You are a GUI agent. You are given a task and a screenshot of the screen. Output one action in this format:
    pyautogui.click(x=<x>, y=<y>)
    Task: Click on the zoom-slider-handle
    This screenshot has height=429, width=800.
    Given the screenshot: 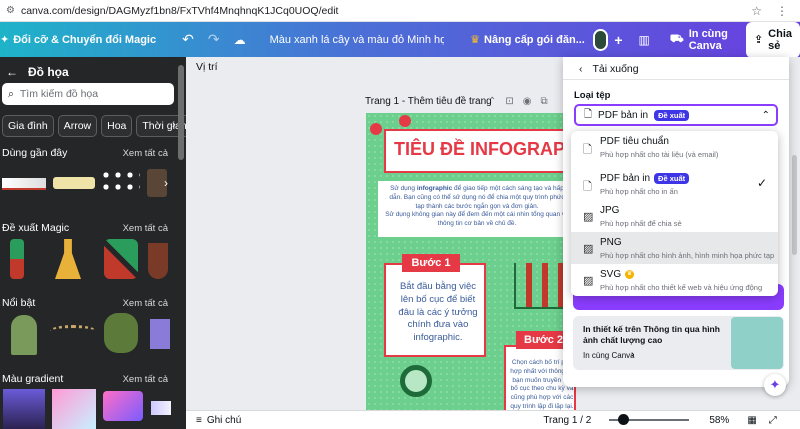 What is the action you would take?
    pyautogui.click(x=624, y=419)
    